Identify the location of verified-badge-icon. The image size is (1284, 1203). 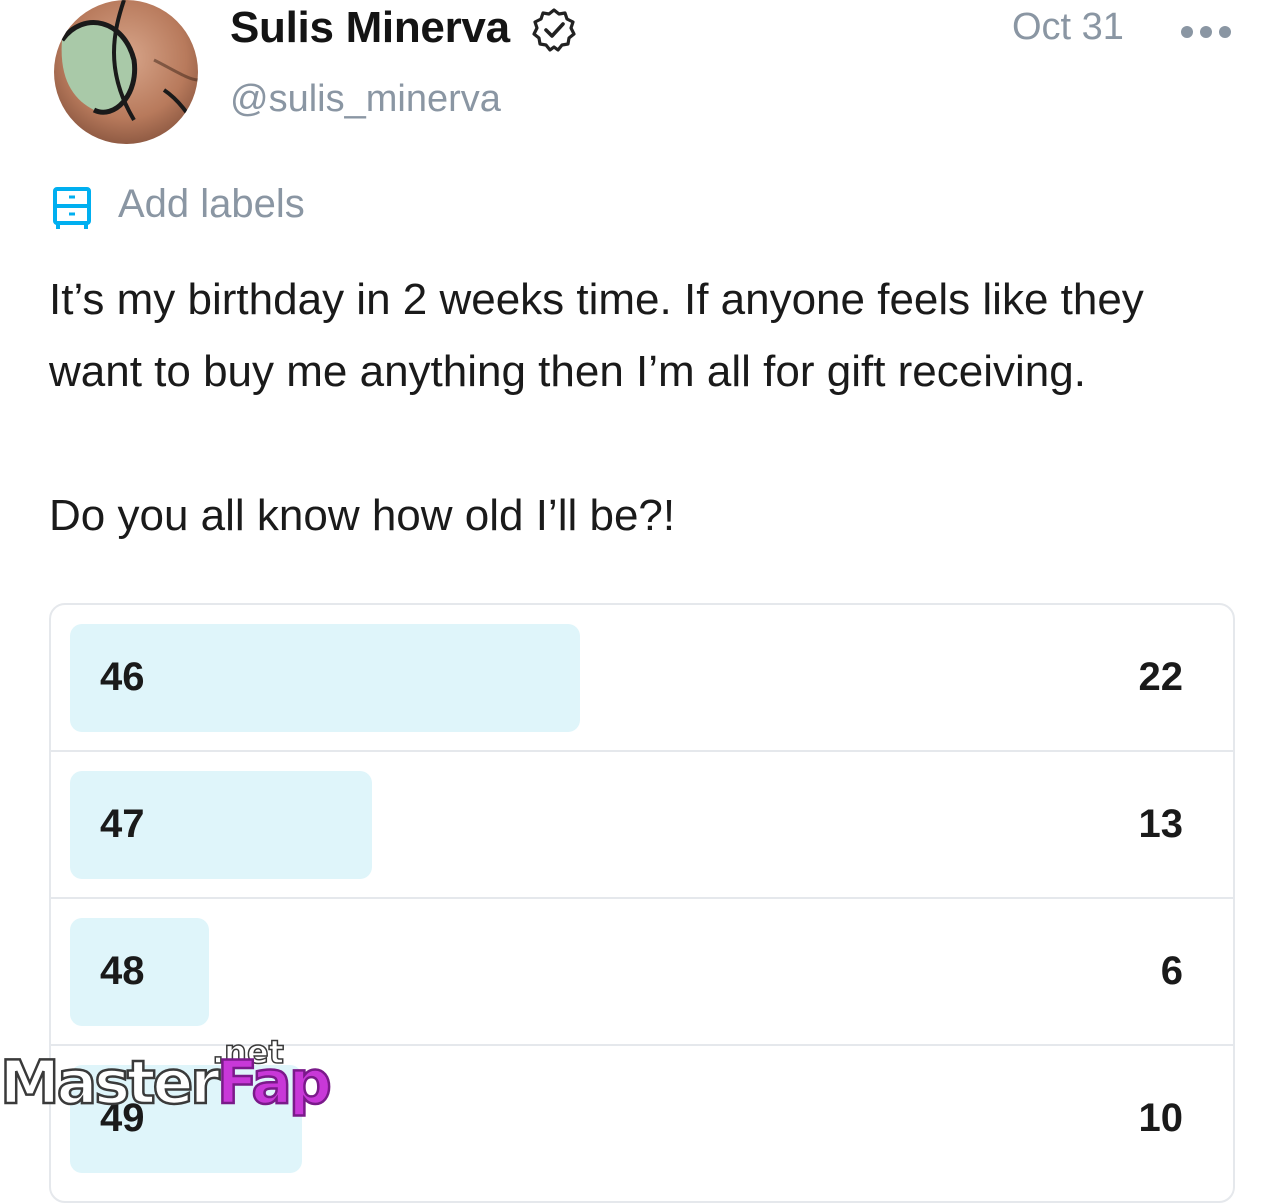
(554, 30).